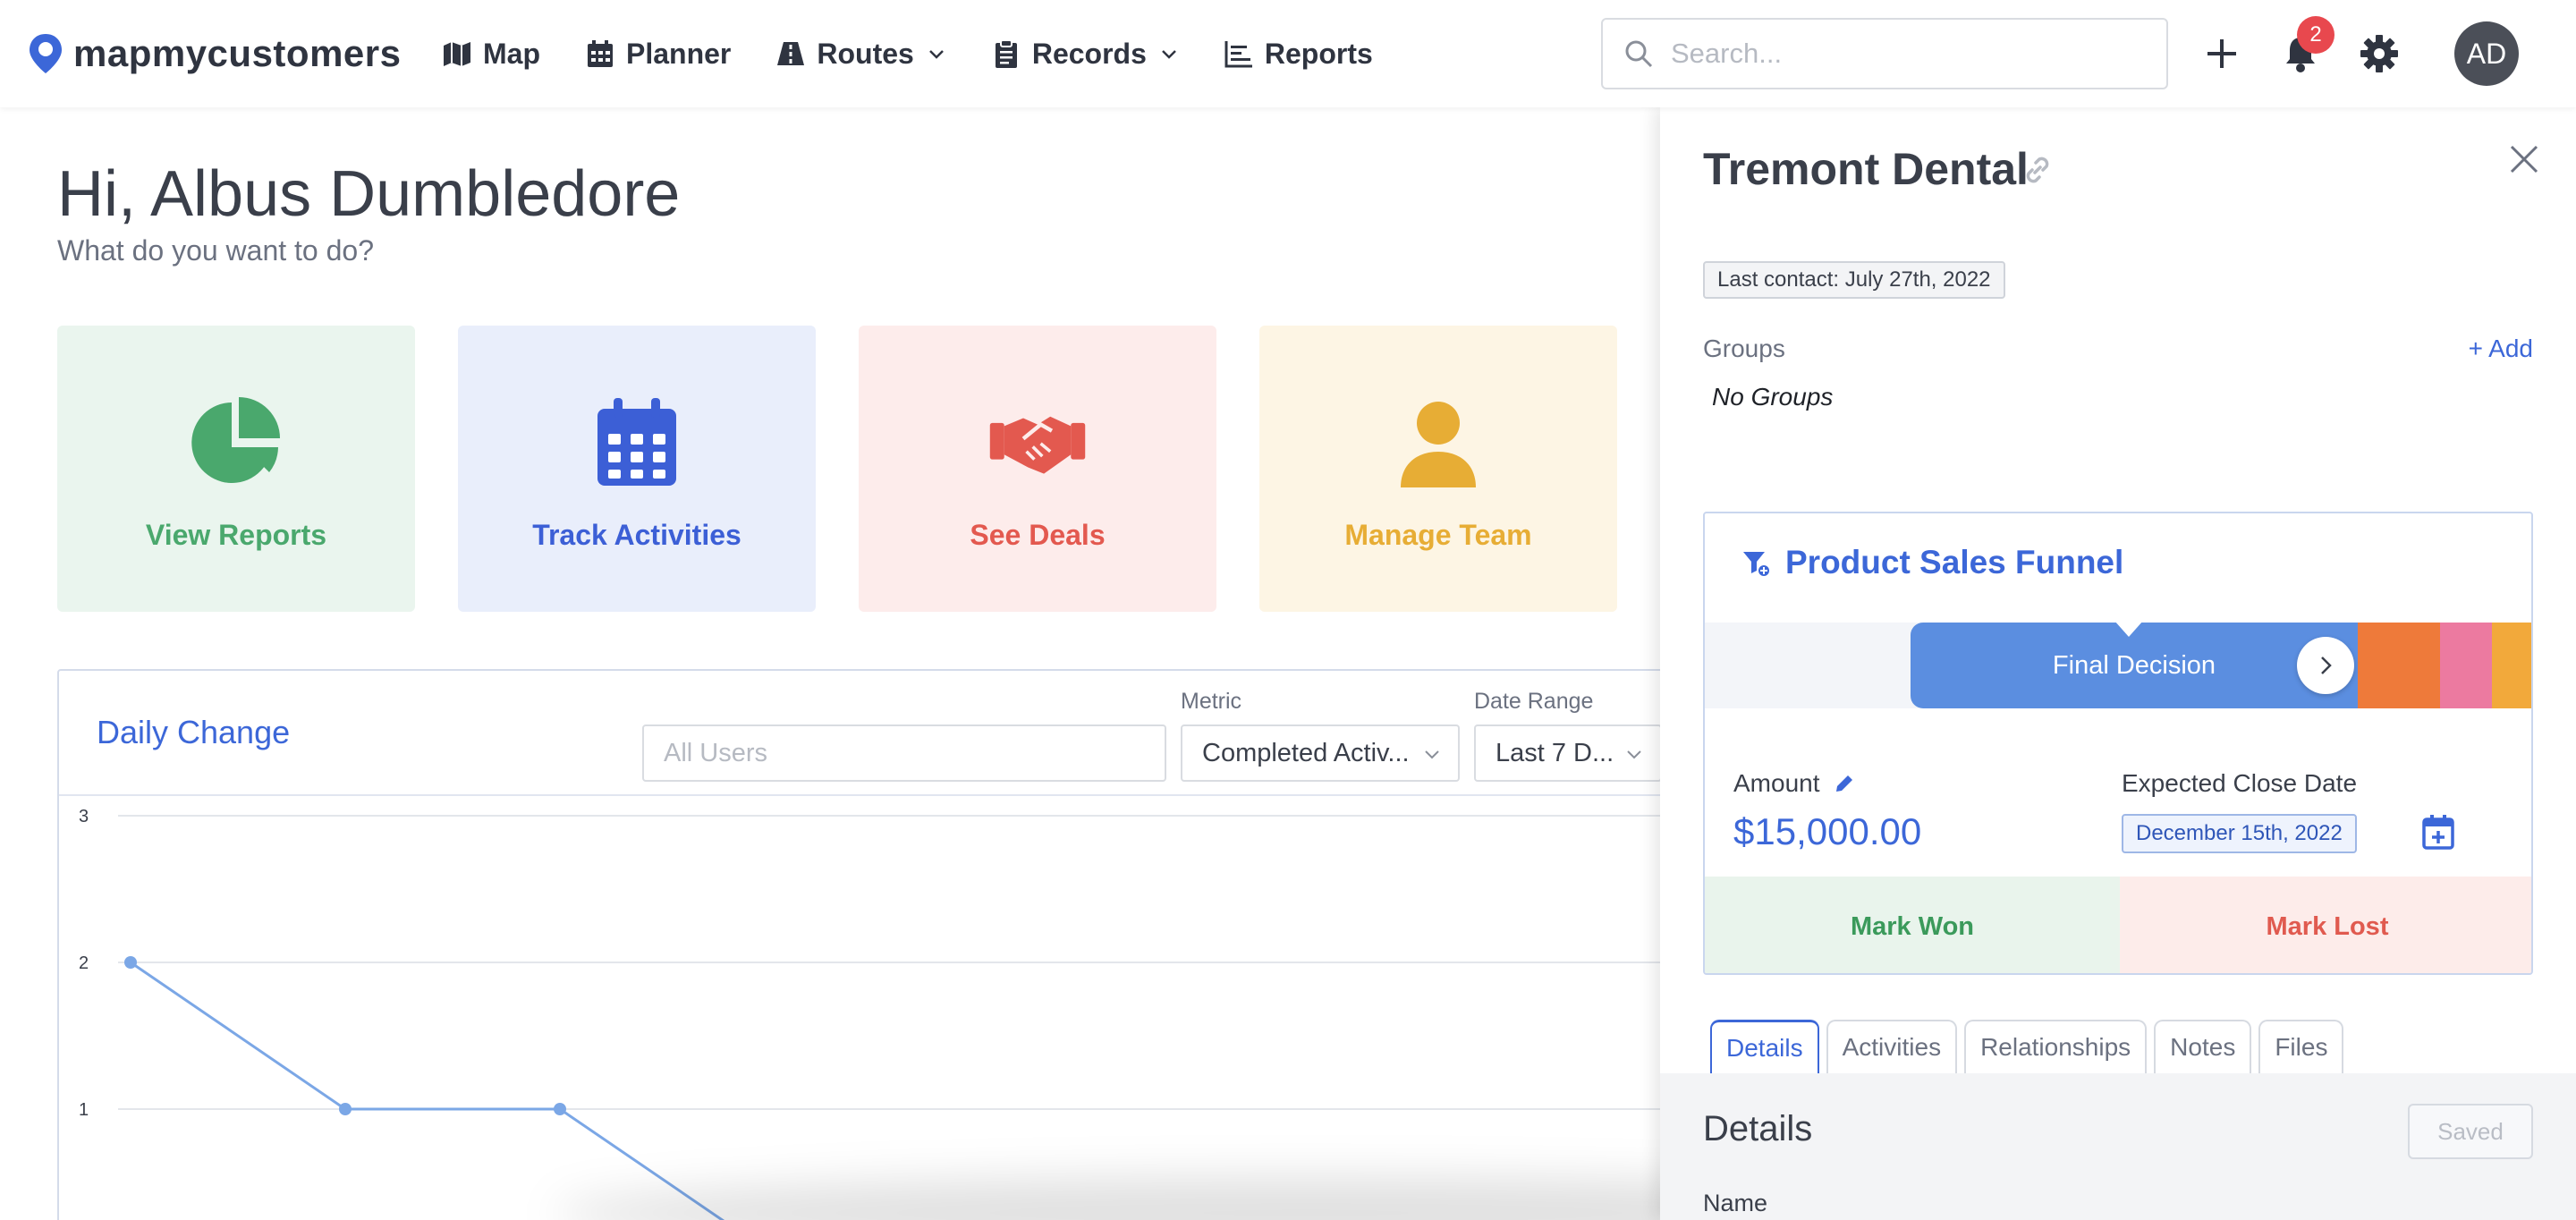  Describe the element at coordinates (2486, 53) in the screenshot. I see `user-avatar: AD` at that location.